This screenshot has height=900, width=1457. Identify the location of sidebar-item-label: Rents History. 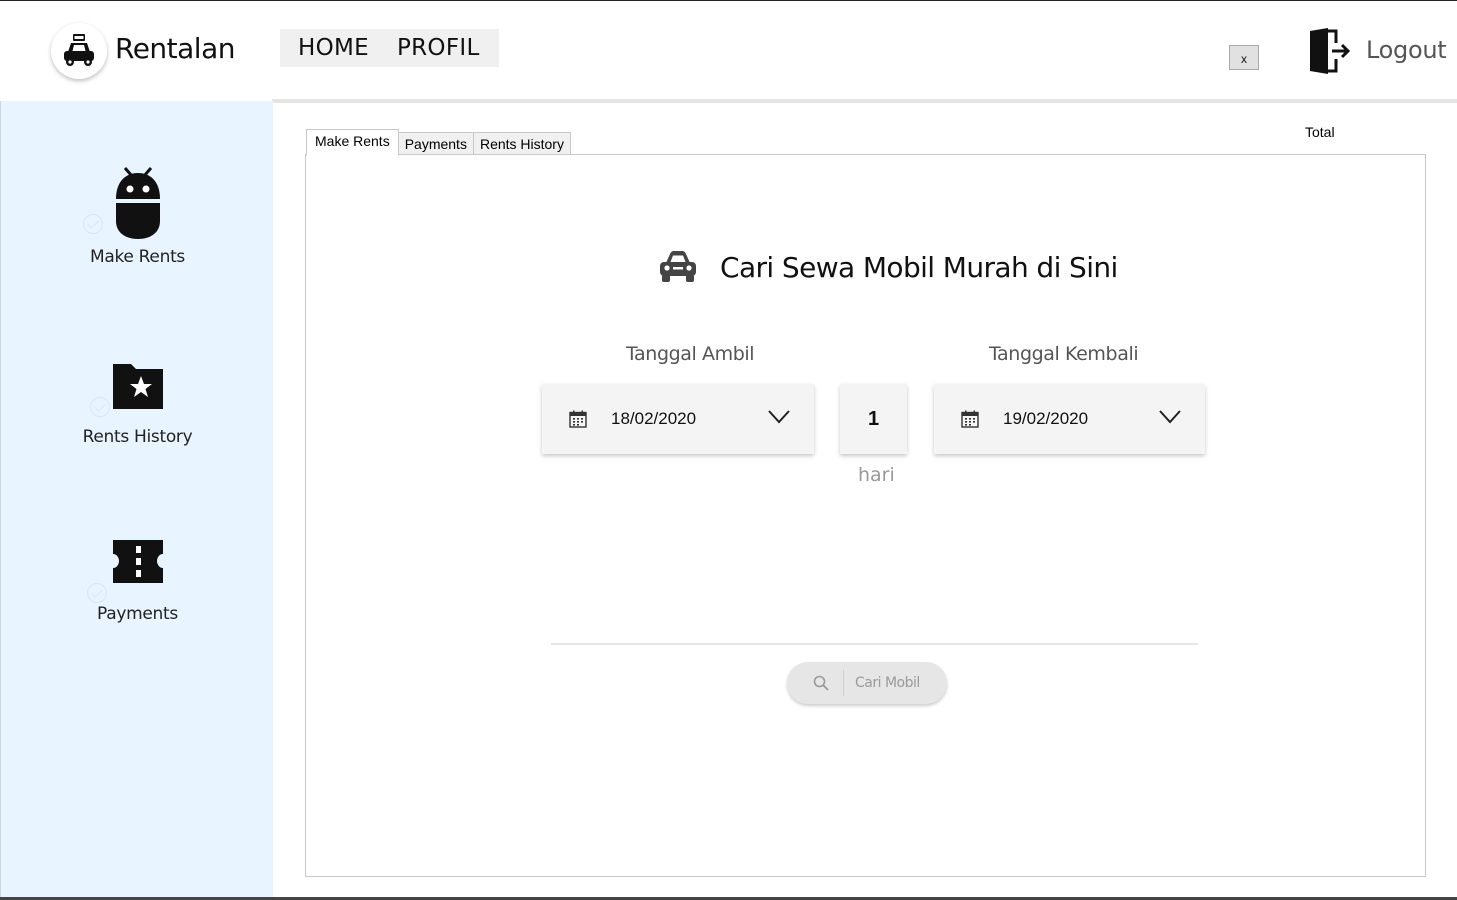
(137, 437).